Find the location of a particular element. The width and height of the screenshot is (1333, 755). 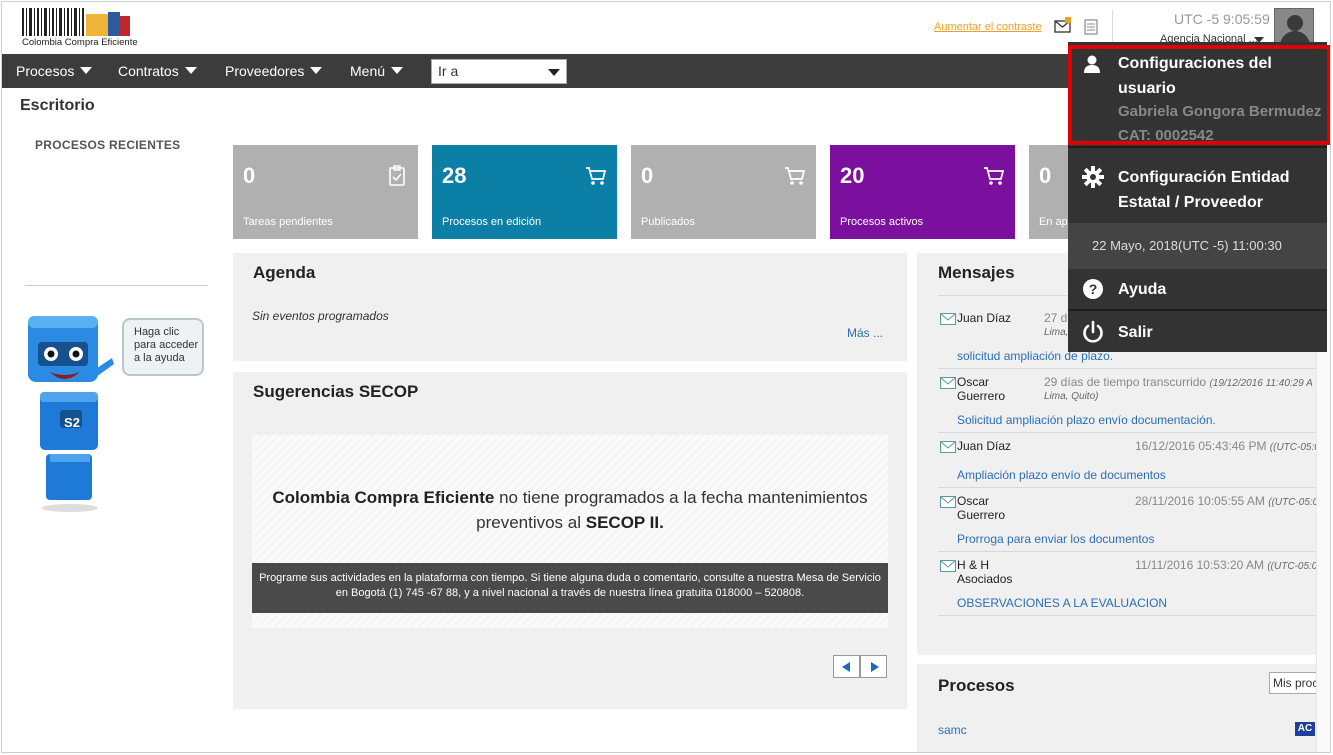

nav-contratos: Contratos is located at coordinates (157, 71).